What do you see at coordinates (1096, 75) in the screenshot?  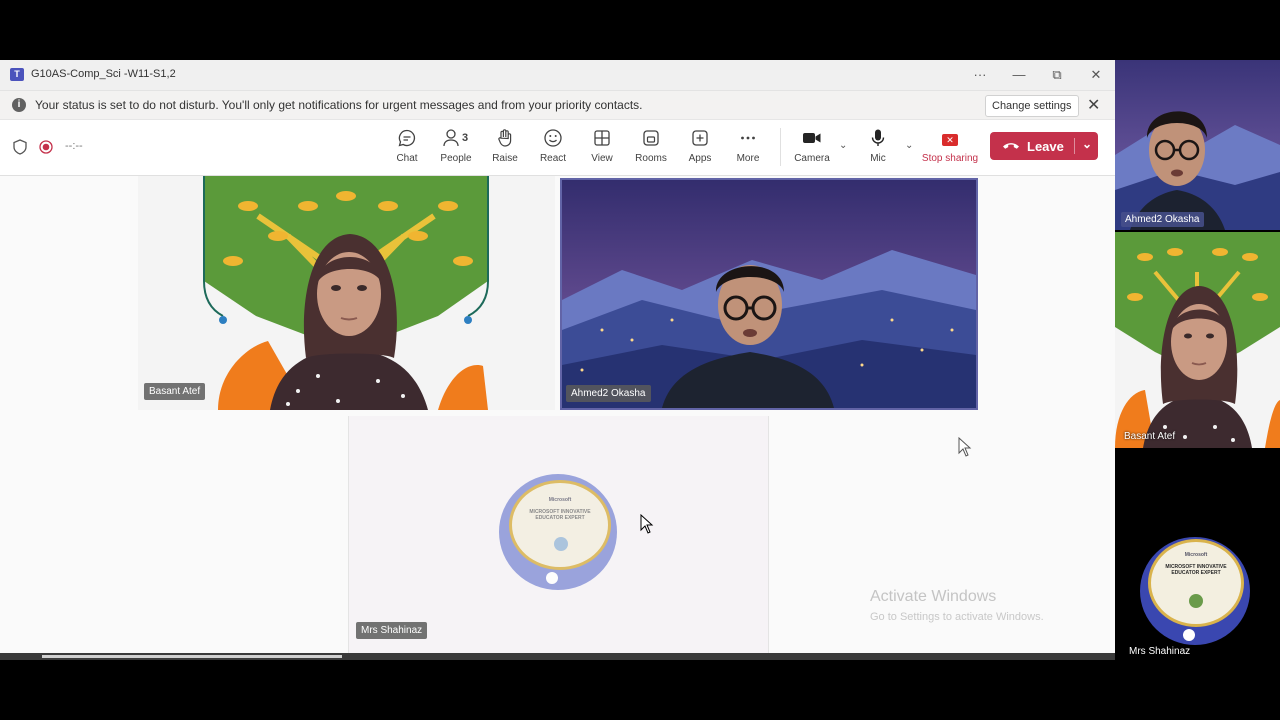 I see `close-window-button: ✕` at bounding box center [1096, 75].